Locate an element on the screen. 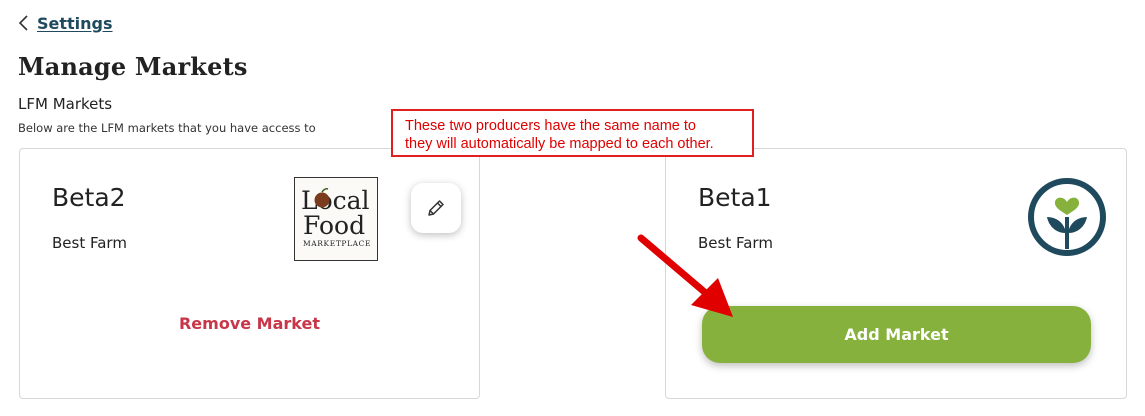 This screenshot has height=416, width=1145. local-food-marketplace-logo: Local Food MARKETPLACE is located at coordinates (336, 219).